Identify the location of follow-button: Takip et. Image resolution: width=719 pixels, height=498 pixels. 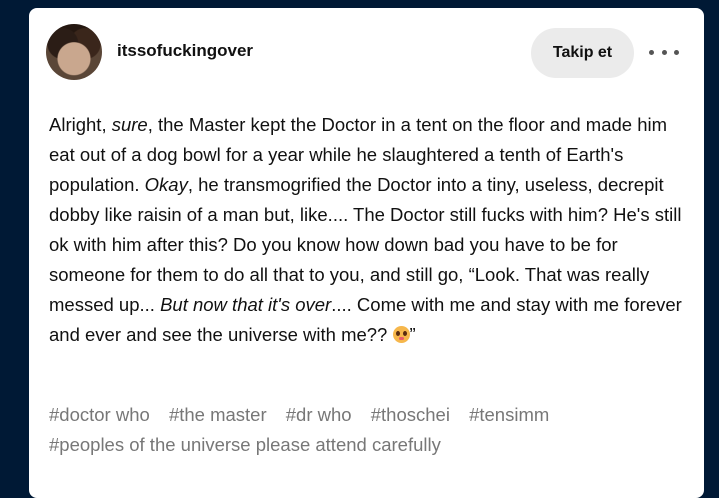
(582, 53).